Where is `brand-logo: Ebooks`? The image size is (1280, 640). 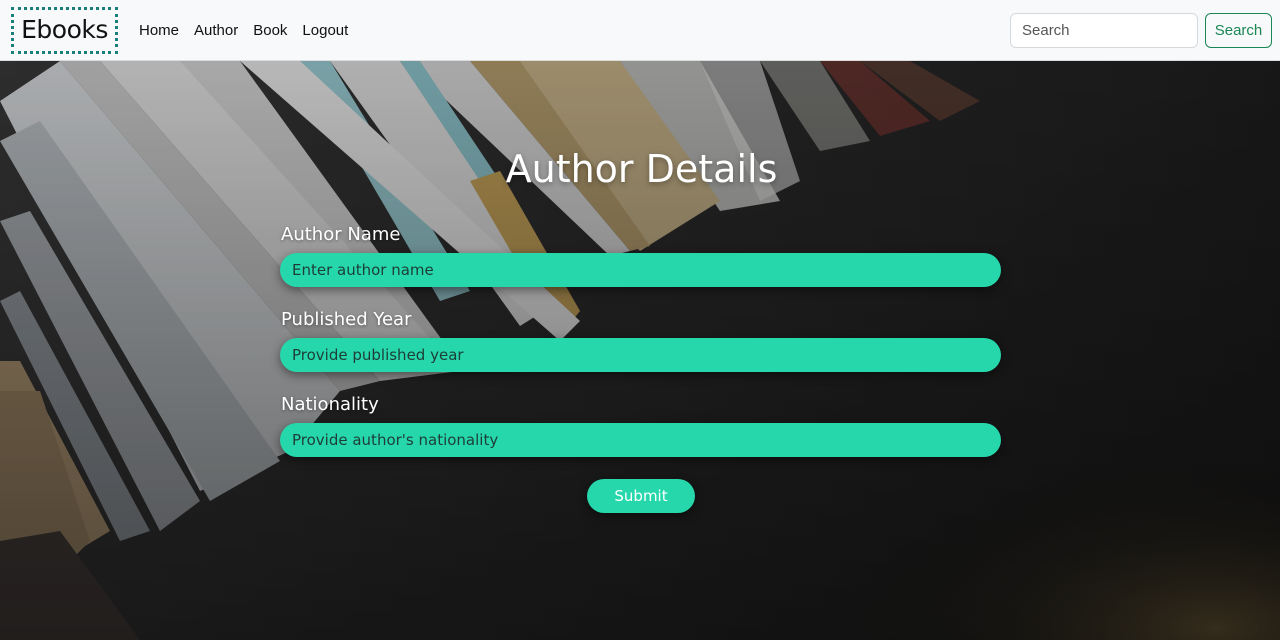
brand-logo: Ebooks is located at coordinates (64, 30).